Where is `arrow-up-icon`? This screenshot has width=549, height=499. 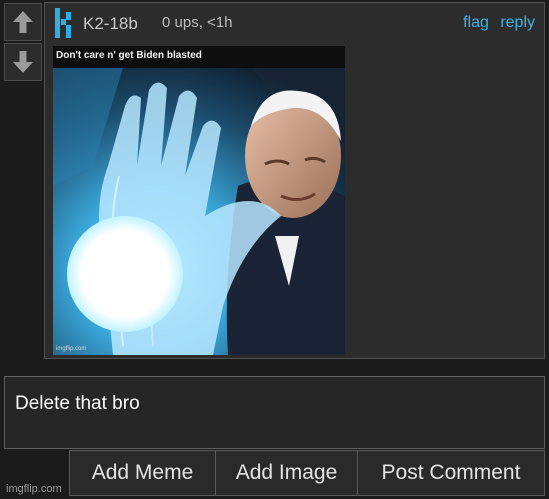
arrow-up-icon is located at coordinates (23, 22).